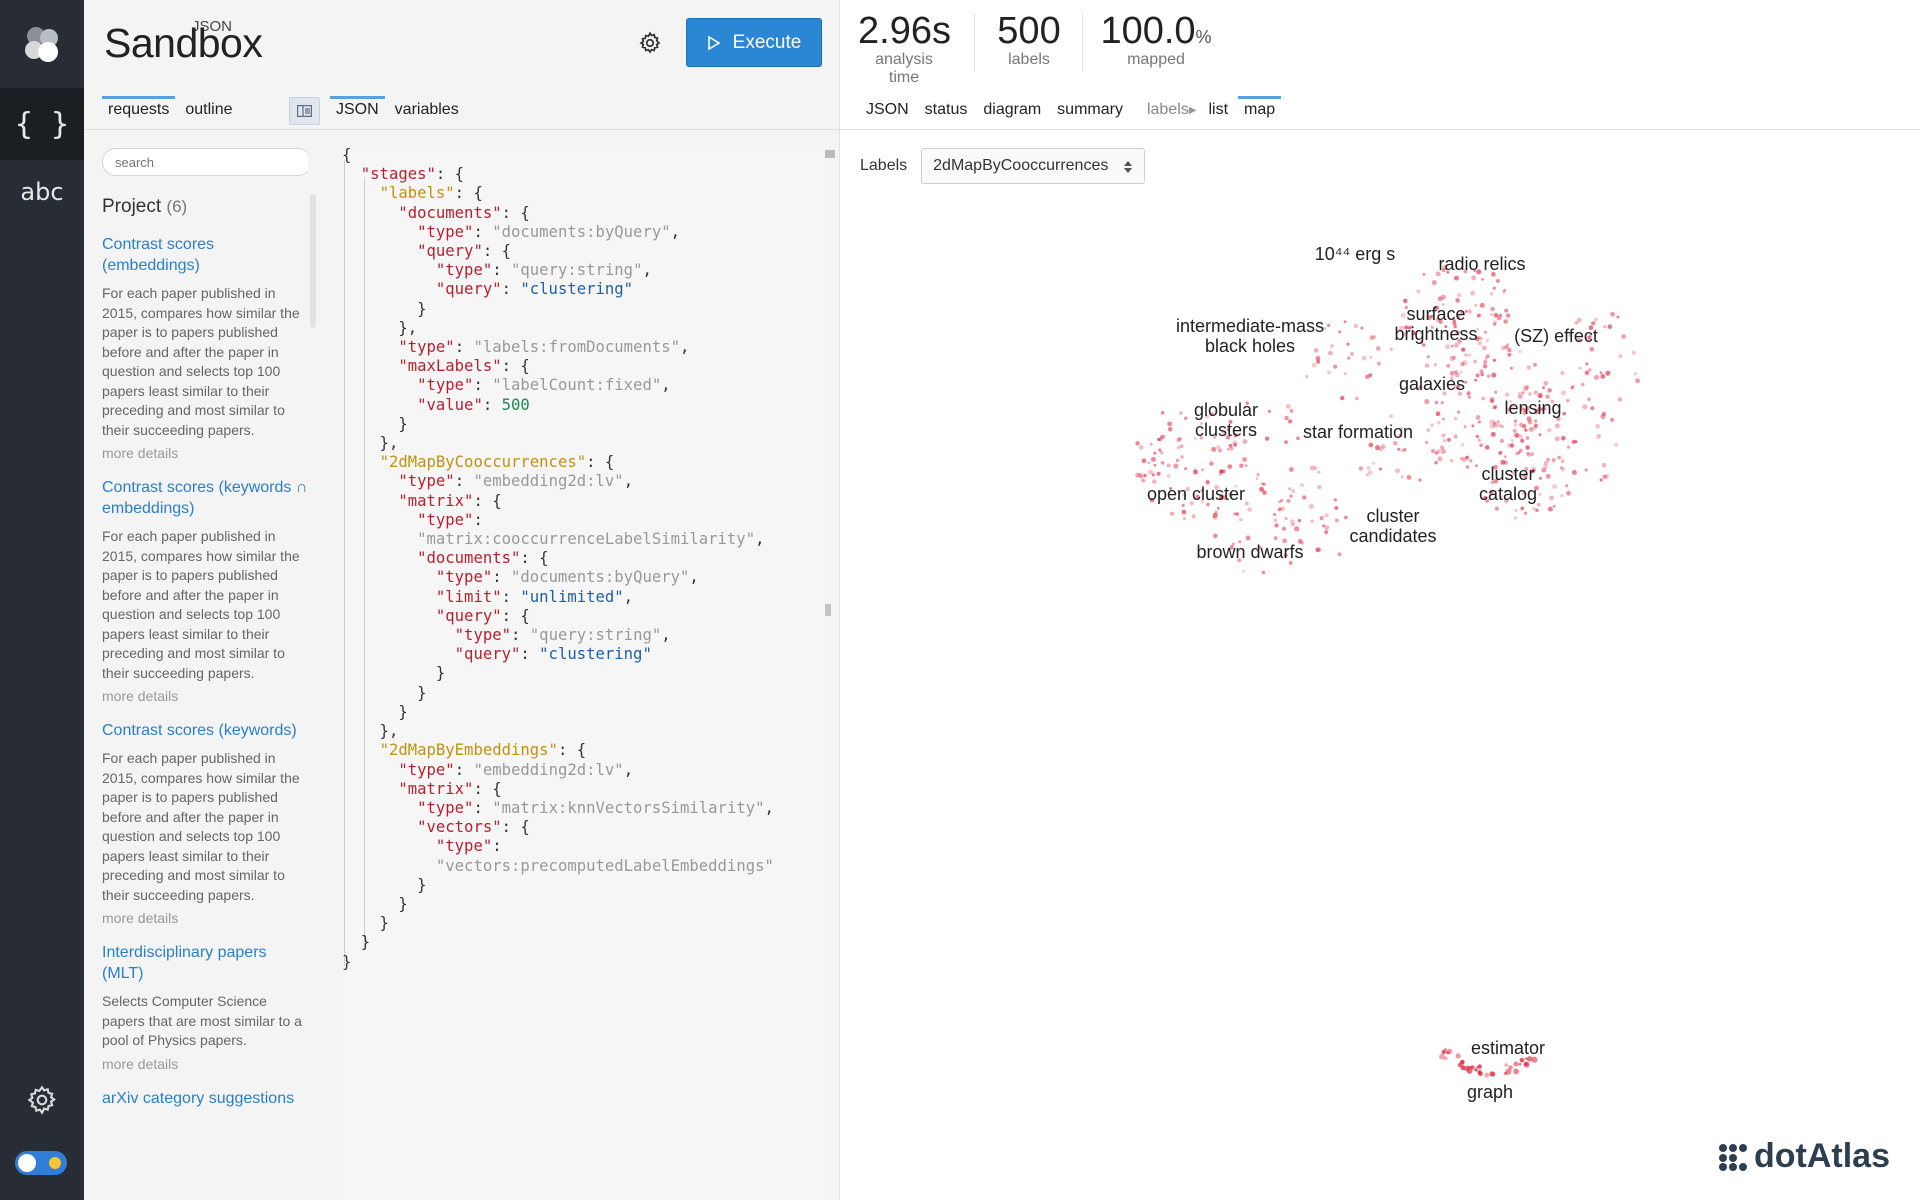 This screenshot has height=1200, width=1920. Describe the element at coordinates (1358, 432) in the screenshot. I see `map-label: star formation` at that location.